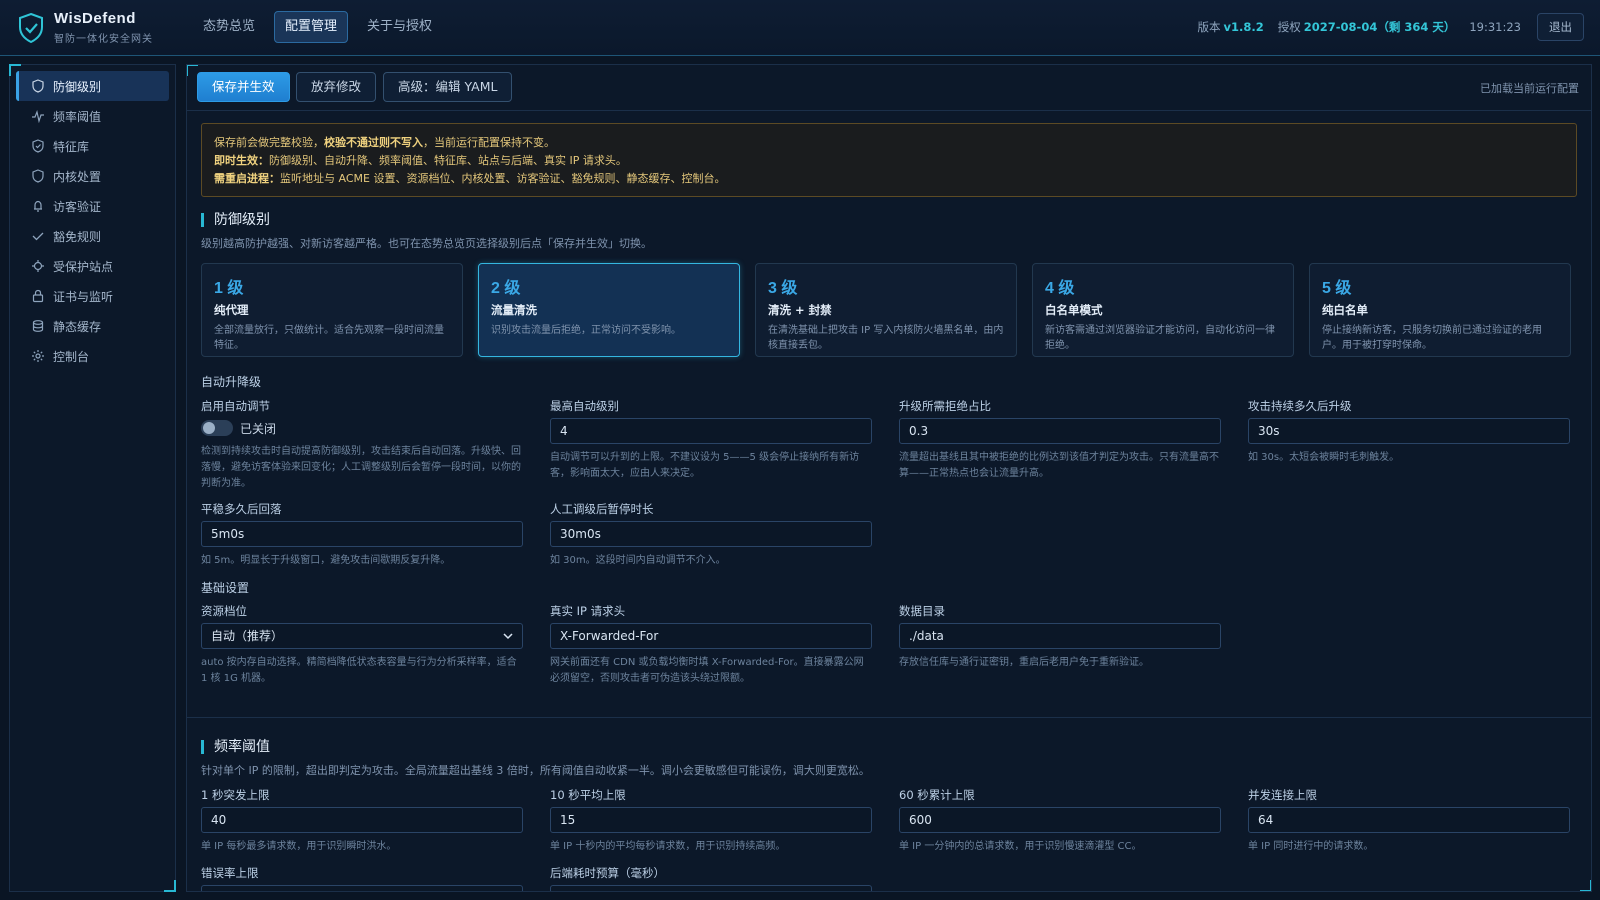 Image resolution: width=1600 pixels, height=900 pixels. I want to click on burst-limit-field: 1 秒突发上限 40 单 IP 每秒最多请求数，用于识别瞬时洪水。, so click(362, 821).